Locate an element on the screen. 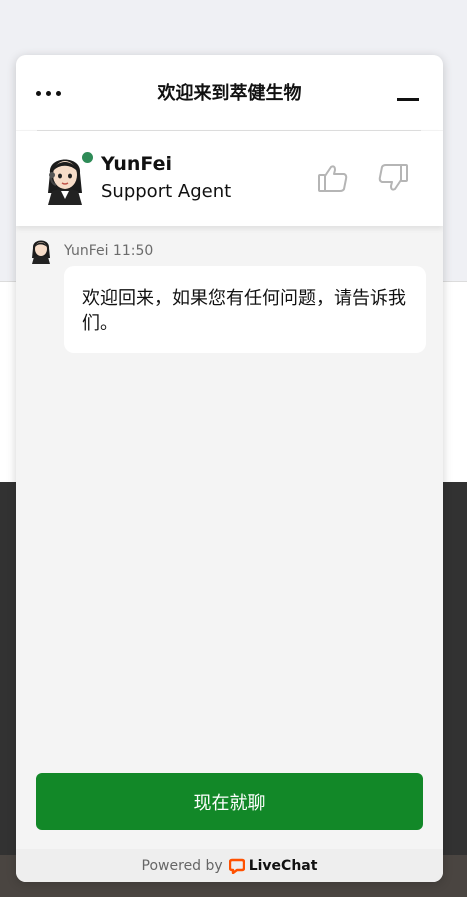 The width and height of the screenshot is (467, 897). livechat-link: LiveChat is located at coordinates (273, 865).